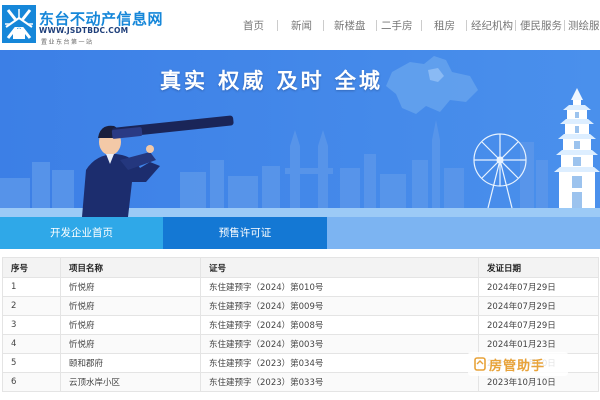 The image size is (600, 400). I want to click on cell-project-name: 颐和郡府, so click(130, 363).